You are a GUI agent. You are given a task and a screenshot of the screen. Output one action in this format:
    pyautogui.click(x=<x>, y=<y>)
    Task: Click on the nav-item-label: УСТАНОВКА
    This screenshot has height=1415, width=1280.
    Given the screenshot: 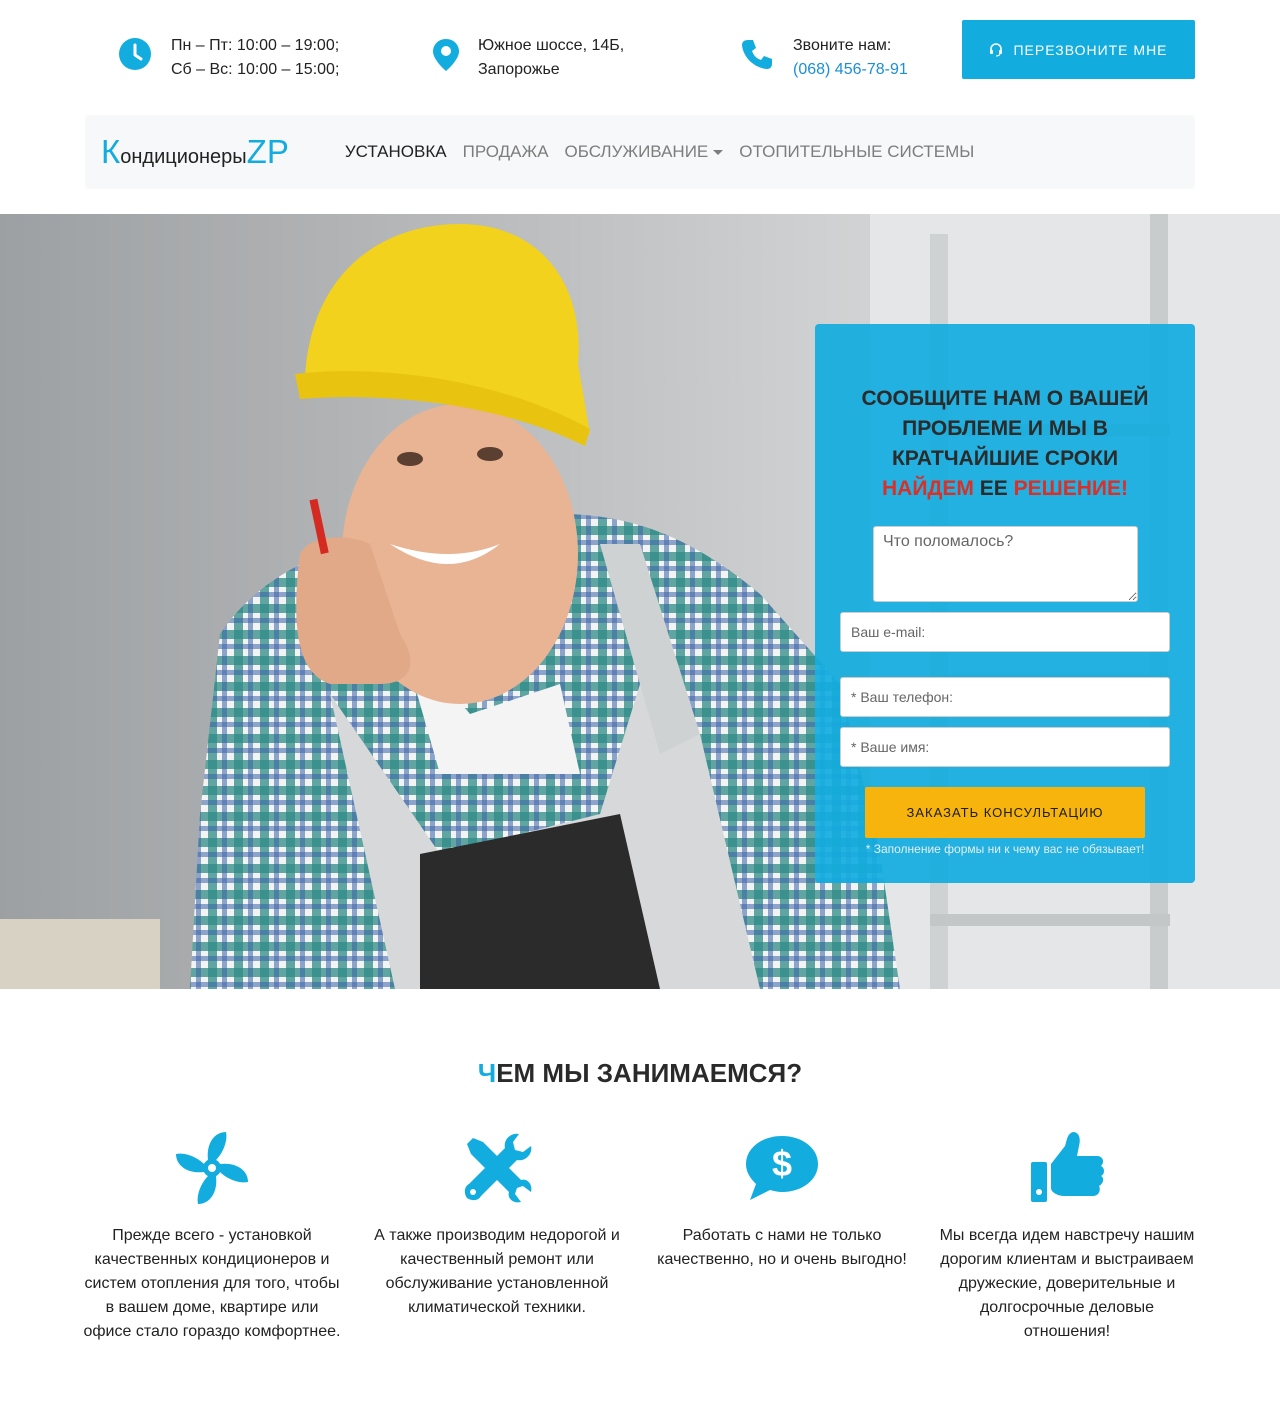 What is the action you would take?
    pyautogui.click(x=395, y=151)
    